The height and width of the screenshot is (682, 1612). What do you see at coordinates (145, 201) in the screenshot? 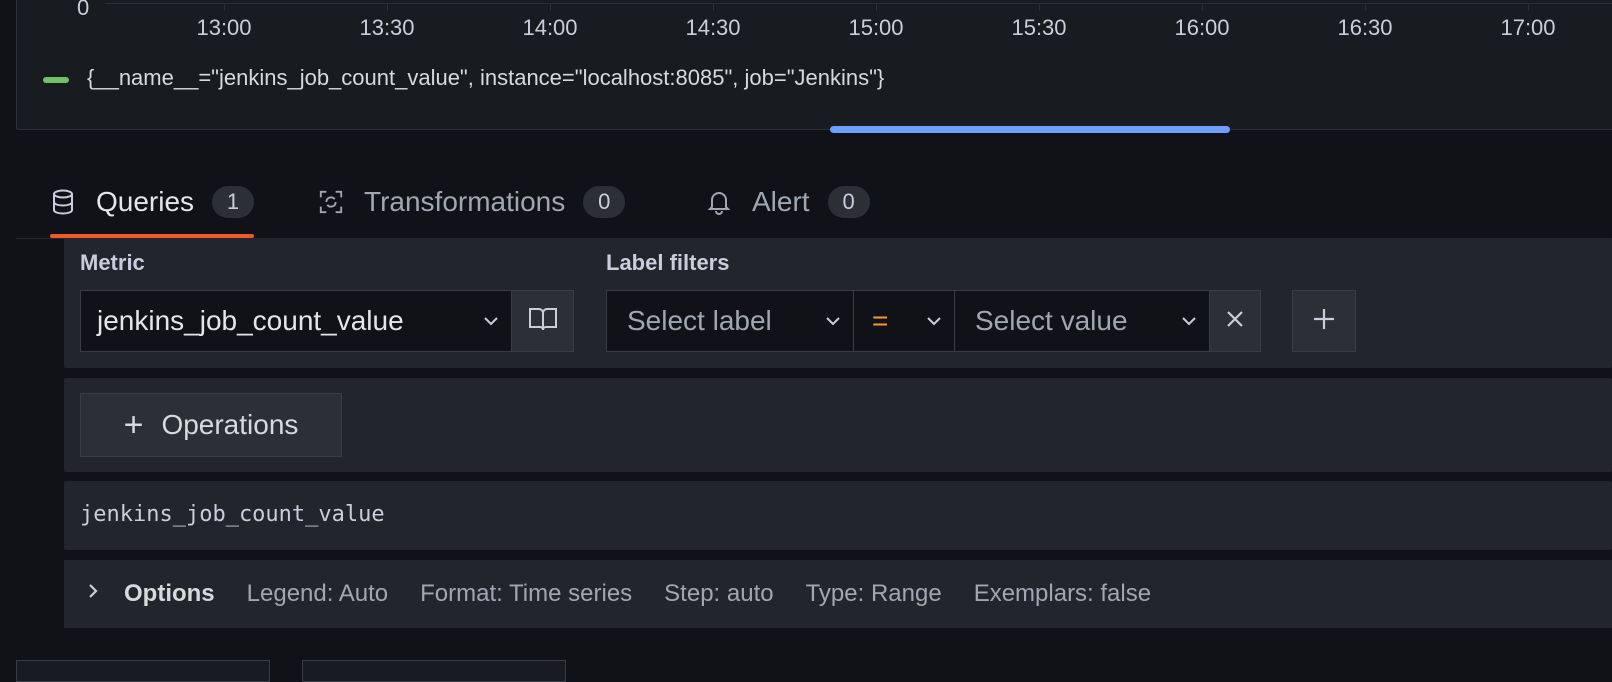
I see `tab-queries-label: Queries` at bounding box center [145, 201].